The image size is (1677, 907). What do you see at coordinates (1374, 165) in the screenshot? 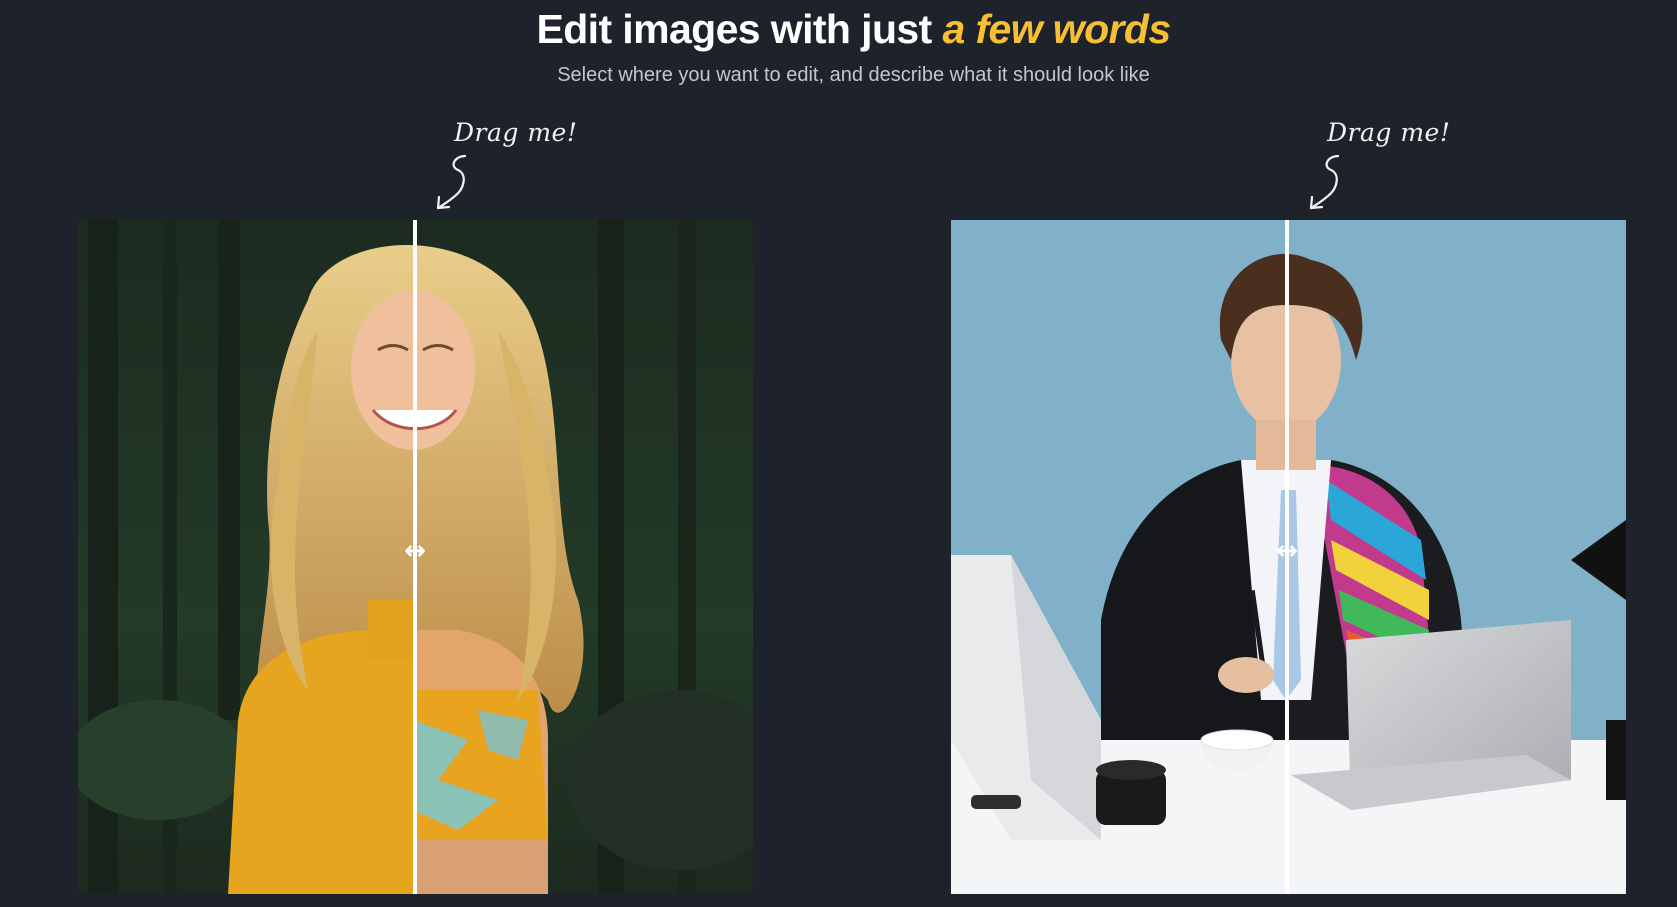
I see `drag-hint-2: Drag me!` at bounding box center [1374, 165].